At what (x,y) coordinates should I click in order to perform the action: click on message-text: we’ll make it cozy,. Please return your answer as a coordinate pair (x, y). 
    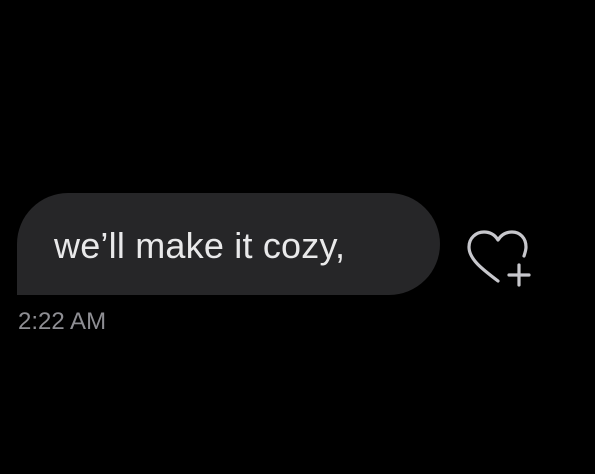
    Looking at the image, I should click on (200, 245).